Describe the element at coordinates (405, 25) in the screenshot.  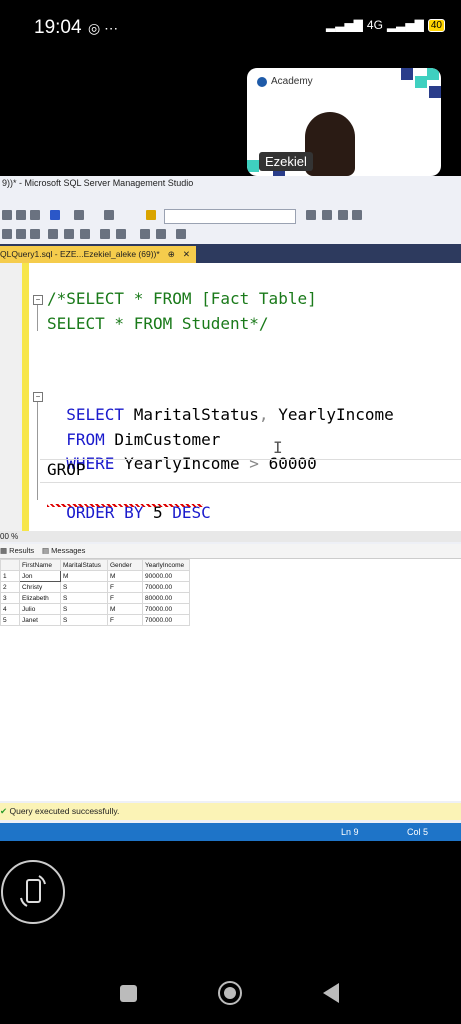
I see `signal-icon-2: ▂▃▅▇` at that location.